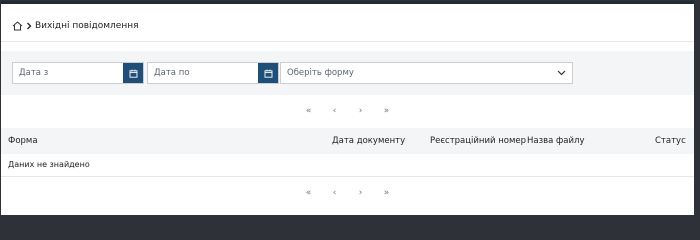 This screenshot has height=240, width=700. What do you see at coordinates (368, 141) in the screenshot?
I see `column-header-document-date: Дата документу` at bounding box center [368, 141].